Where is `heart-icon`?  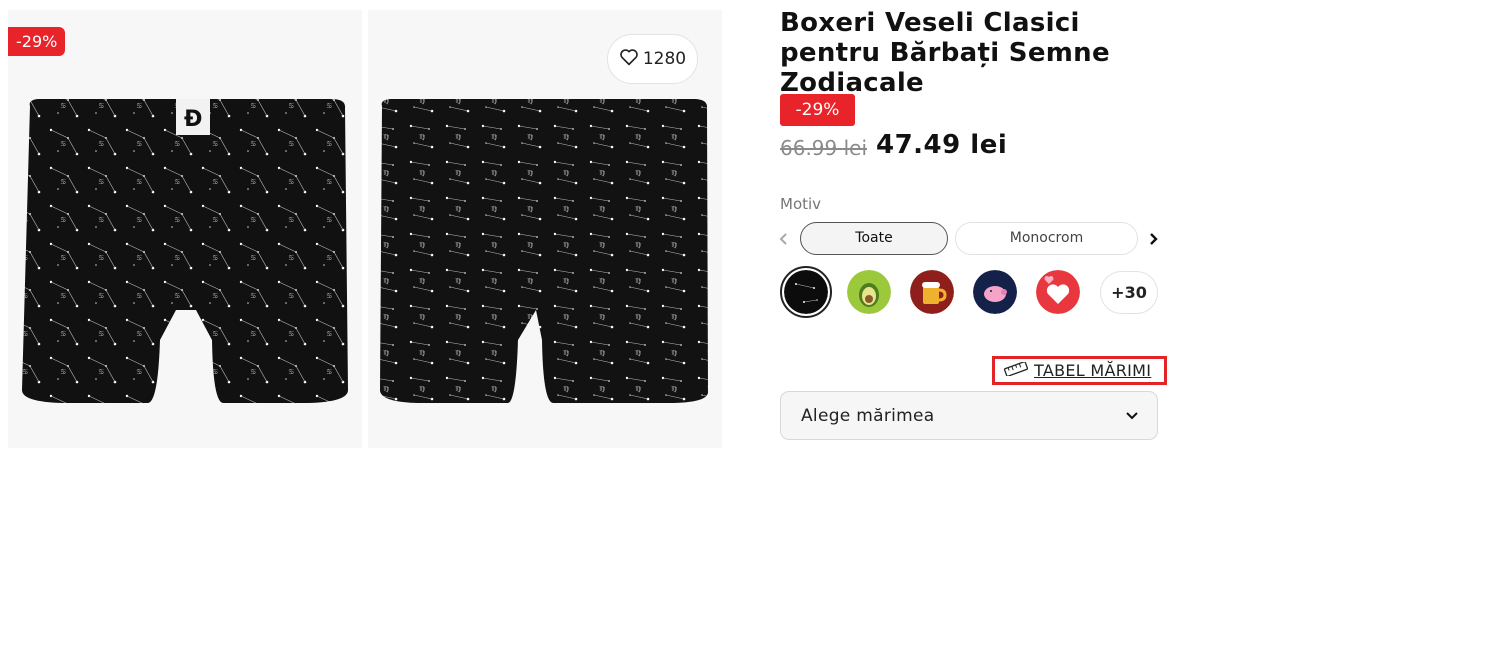
heart-icon is located at coordinates (629, 59).